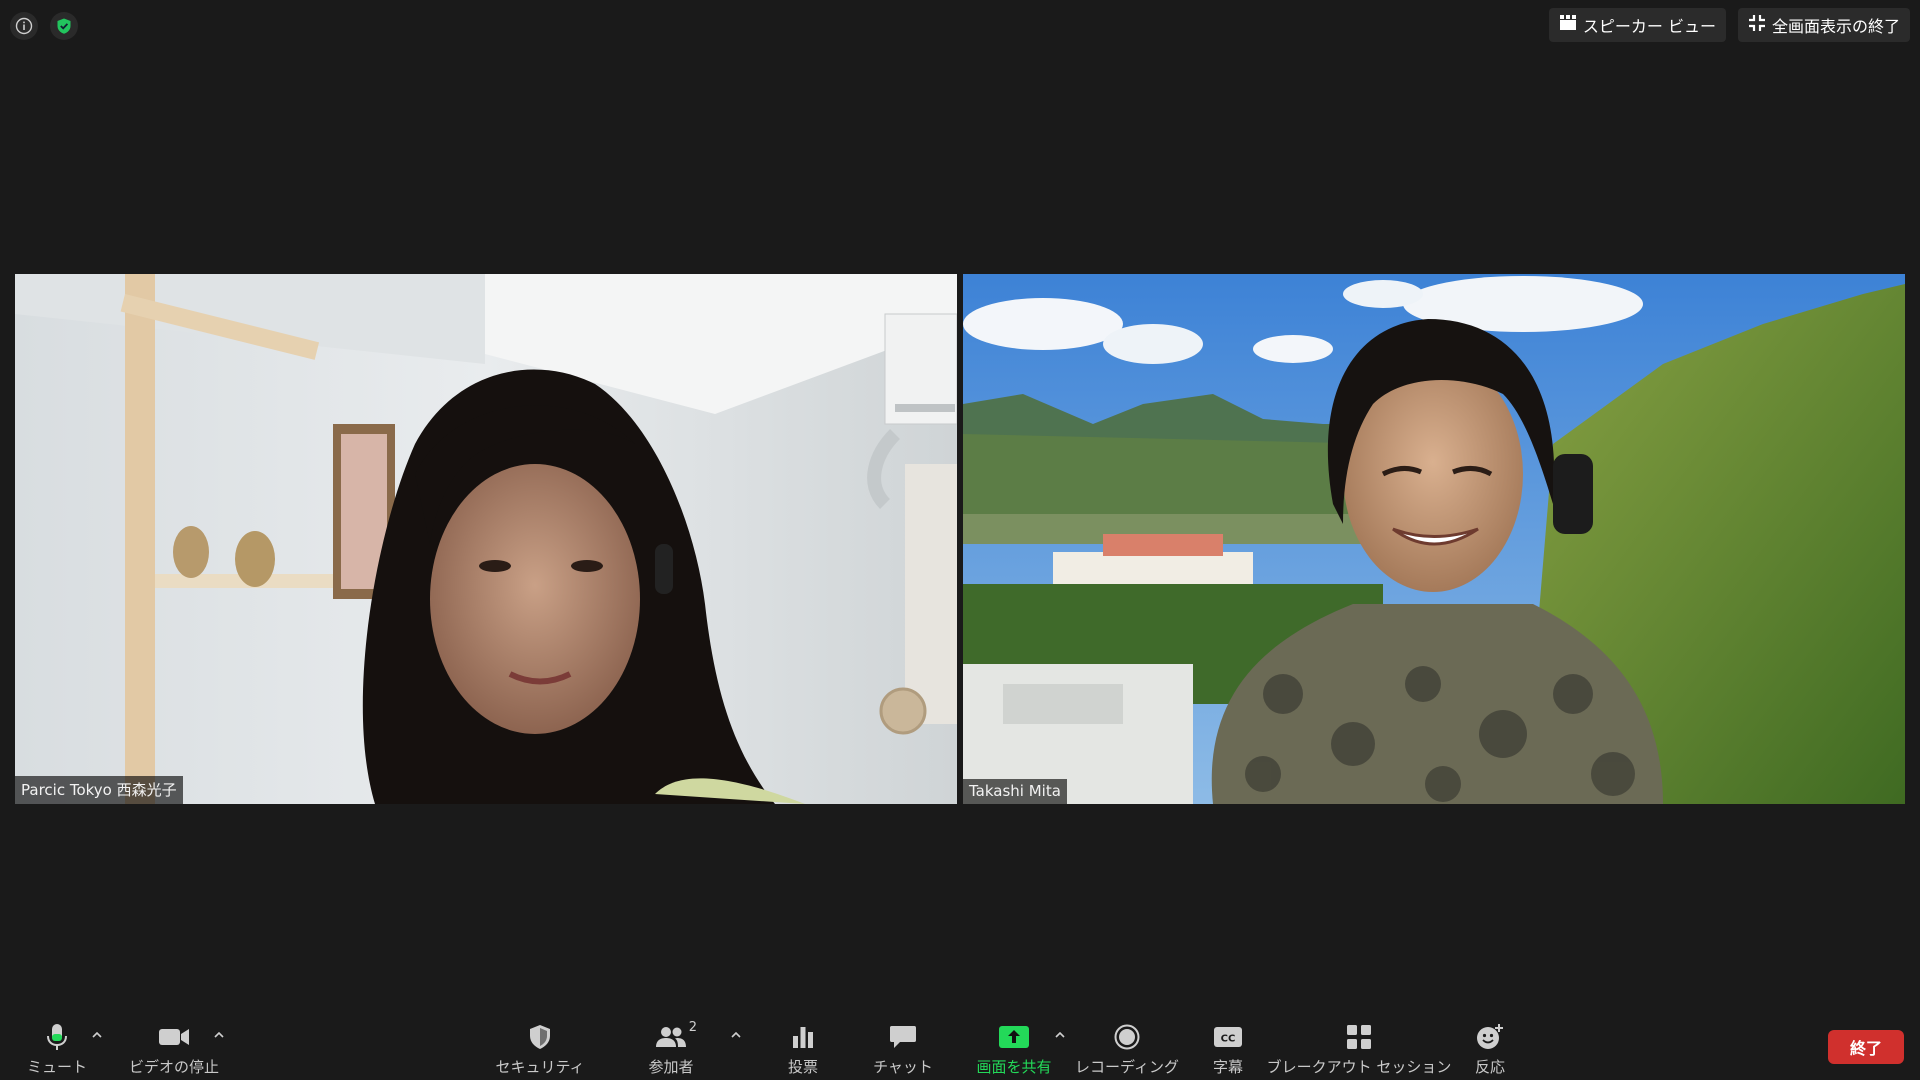 The height and width of the screenshot is (1080, 1920). What do you see at coordinates (57, 1037) in the screenshot?
I see `microphone-icon` at bounding box center [57, 1037].